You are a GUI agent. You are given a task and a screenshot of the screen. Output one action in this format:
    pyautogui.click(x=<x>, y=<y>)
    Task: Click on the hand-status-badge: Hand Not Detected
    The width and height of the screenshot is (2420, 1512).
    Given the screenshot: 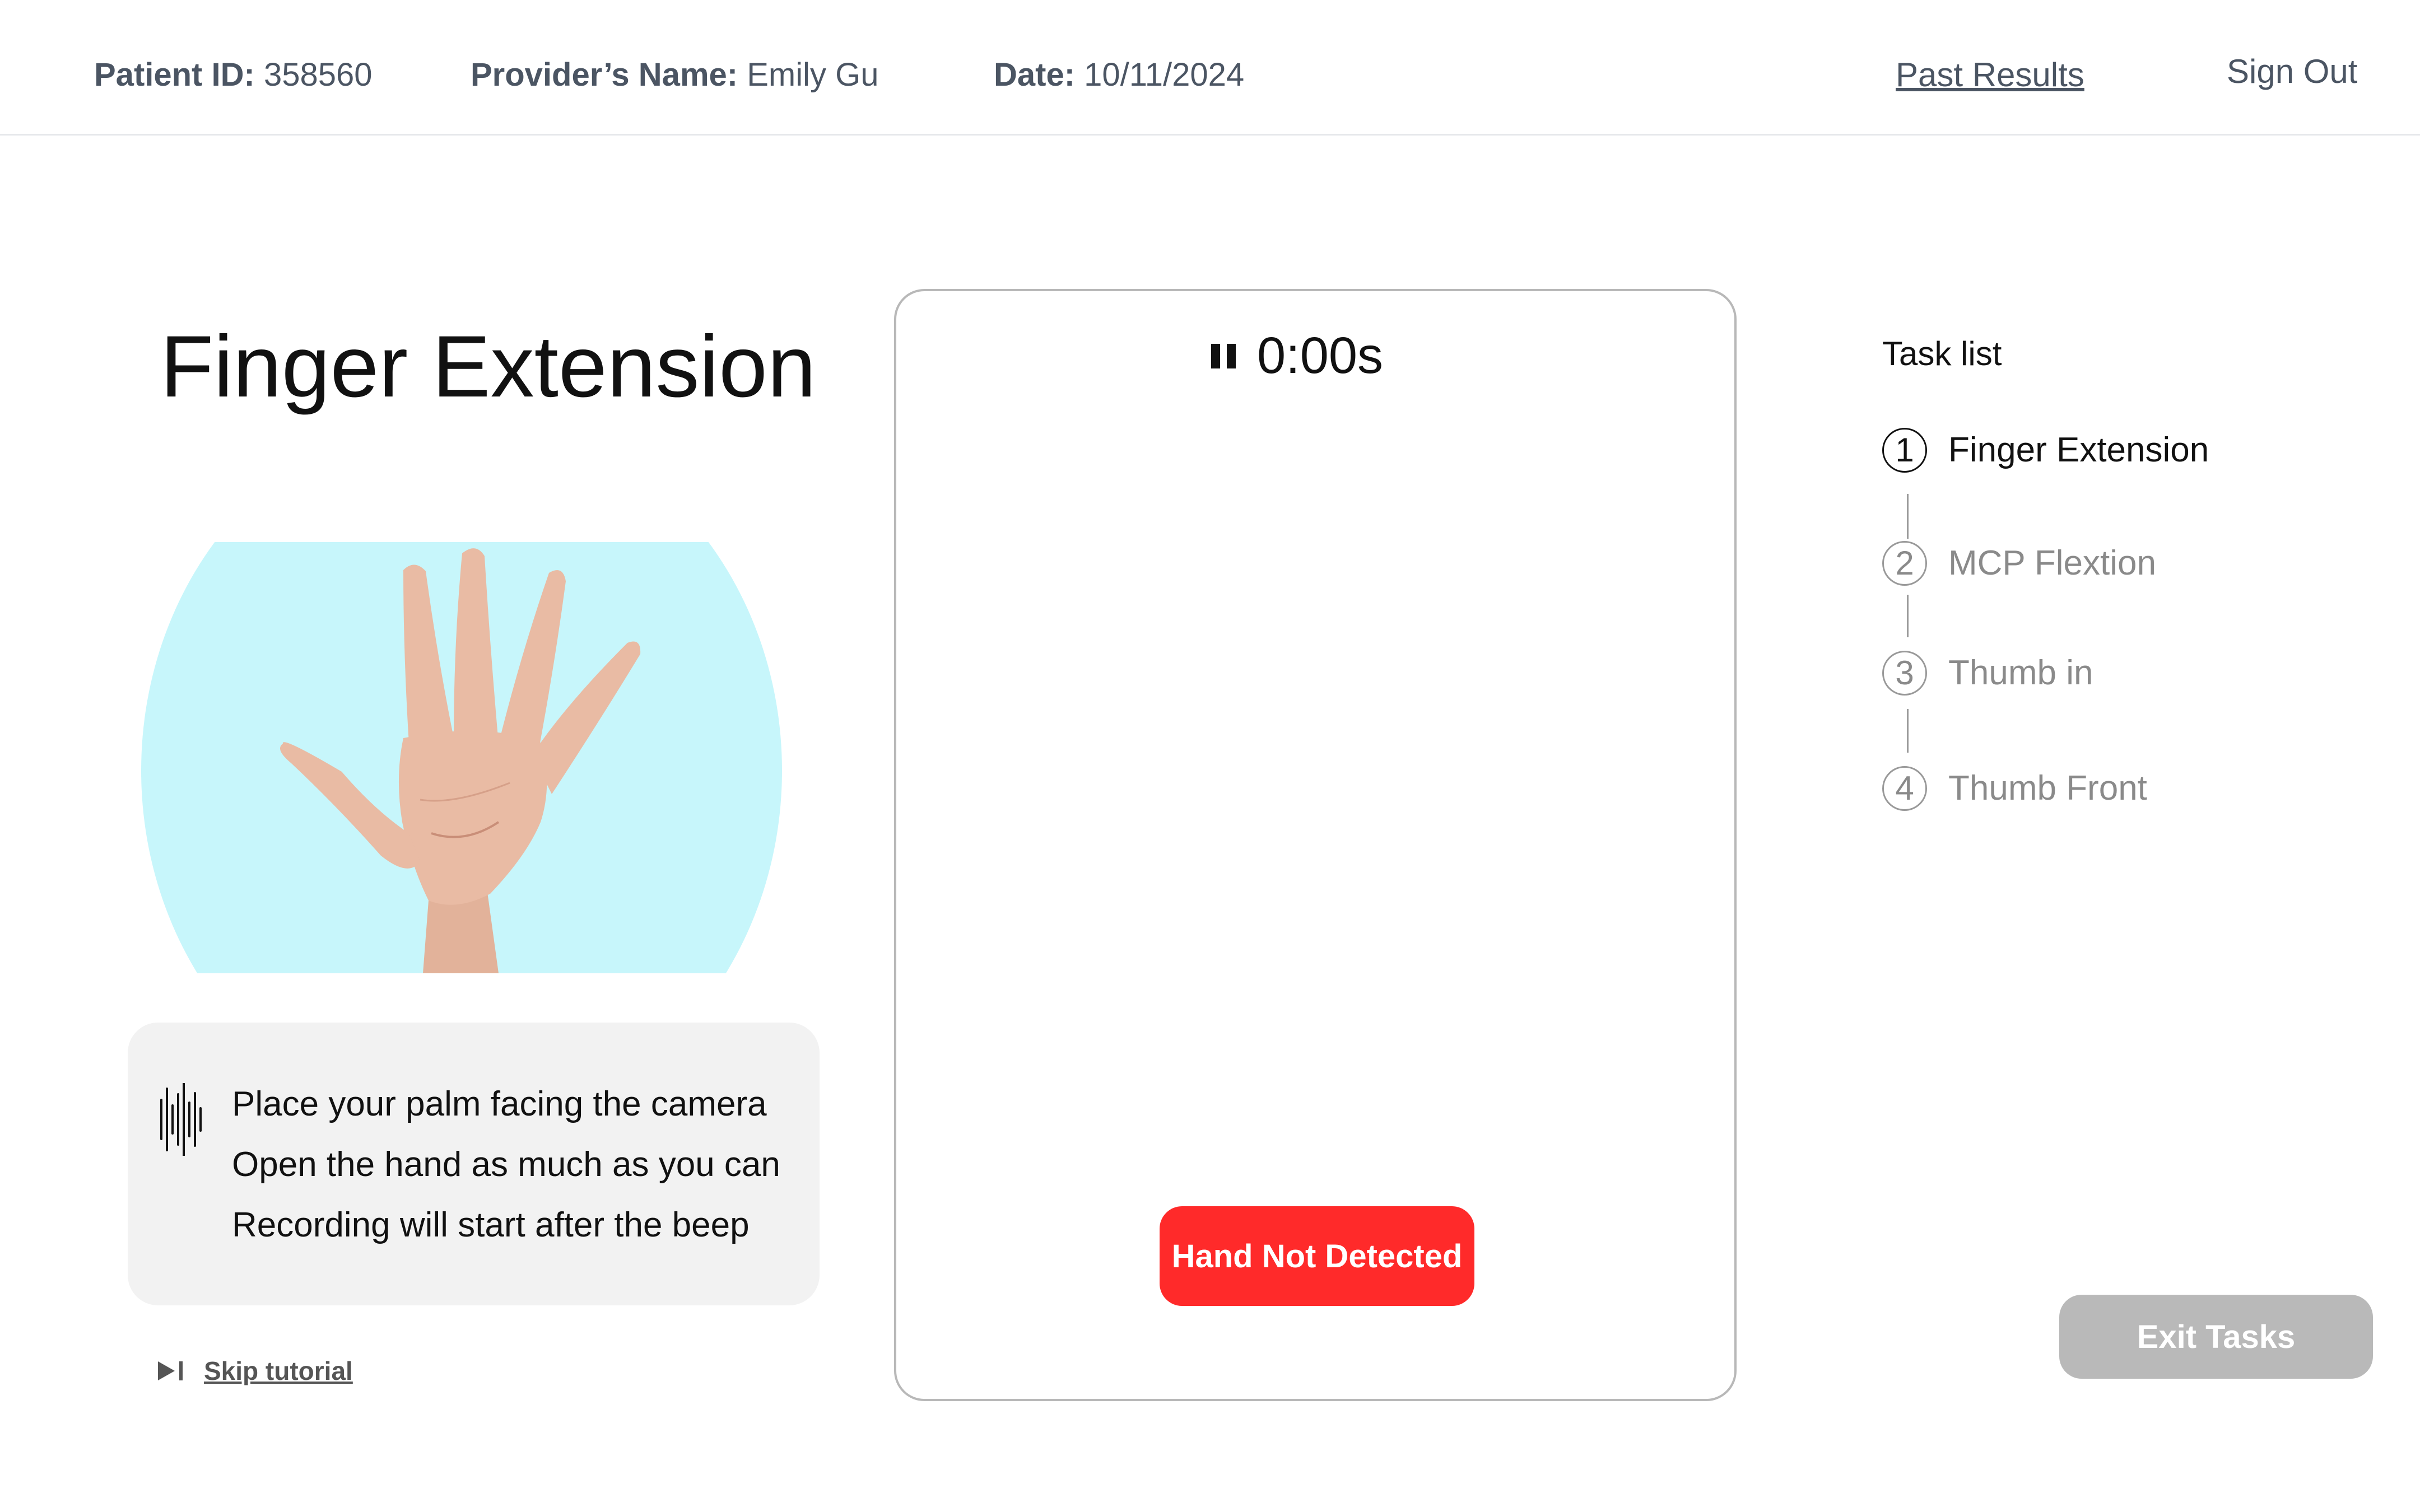 What is the action you would take?
    pyautogui.click(x=1317, y=1256)
    